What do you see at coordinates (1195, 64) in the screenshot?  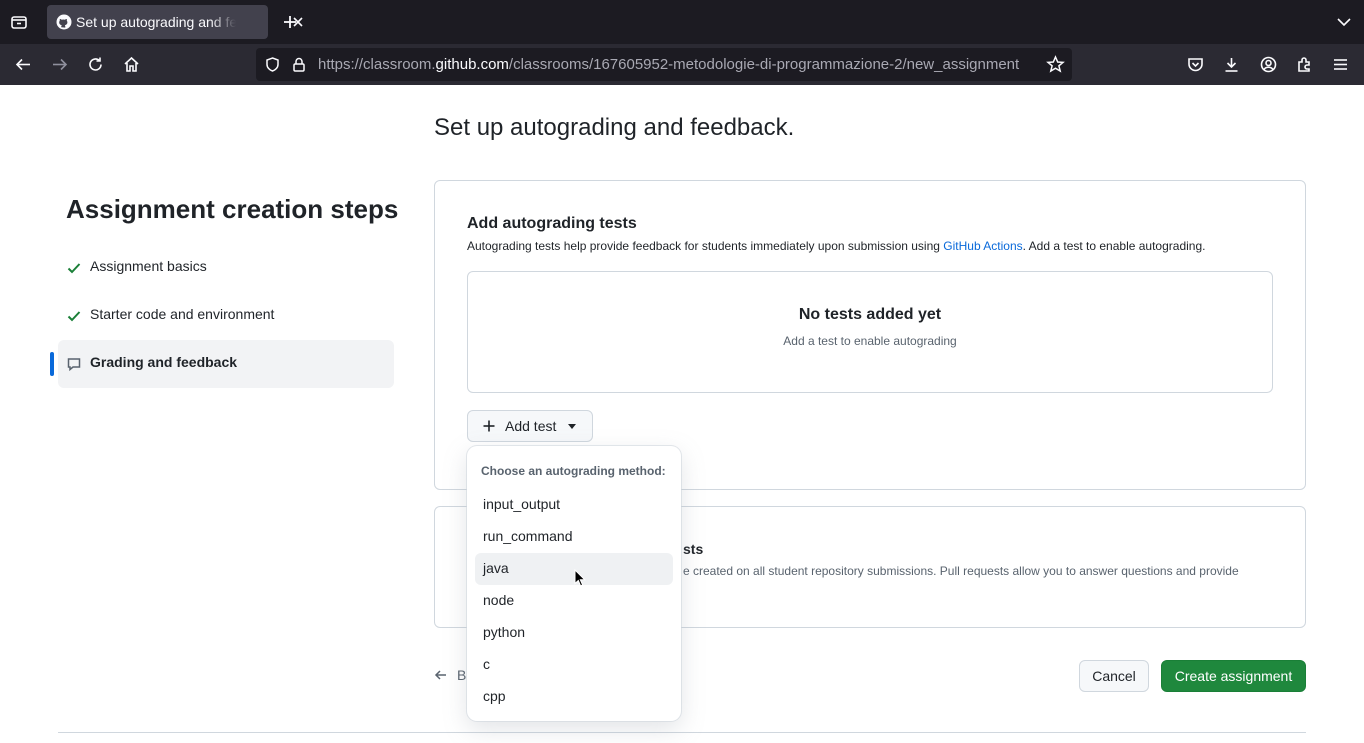 I see `pocket-icon` at bounding box center [1195, 64].